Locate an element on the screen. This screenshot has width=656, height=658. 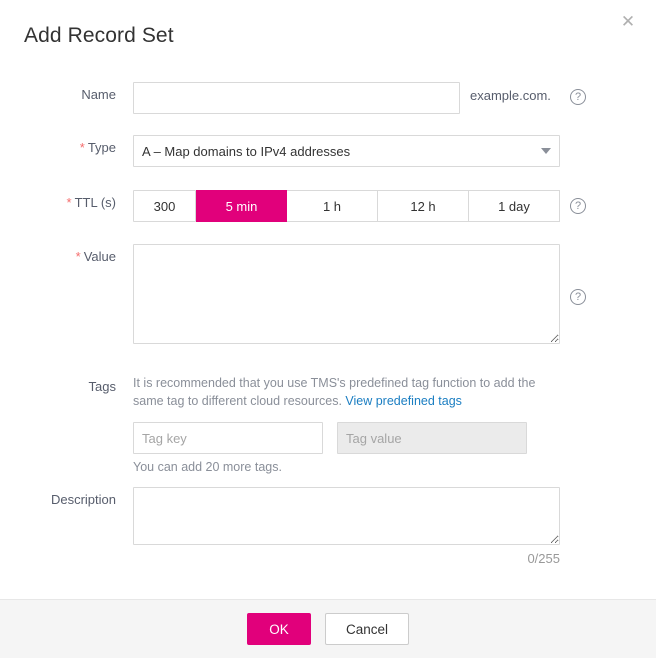
ttl-input is located at coordinates (164, 206).